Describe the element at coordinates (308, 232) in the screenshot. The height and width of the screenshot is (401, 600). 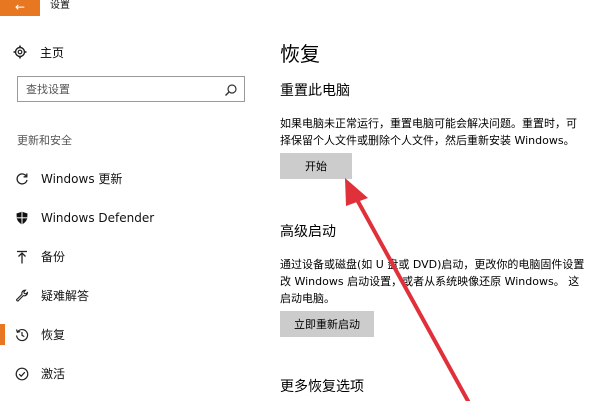
I see `advanced-startup-title: 高级启动` at that location.